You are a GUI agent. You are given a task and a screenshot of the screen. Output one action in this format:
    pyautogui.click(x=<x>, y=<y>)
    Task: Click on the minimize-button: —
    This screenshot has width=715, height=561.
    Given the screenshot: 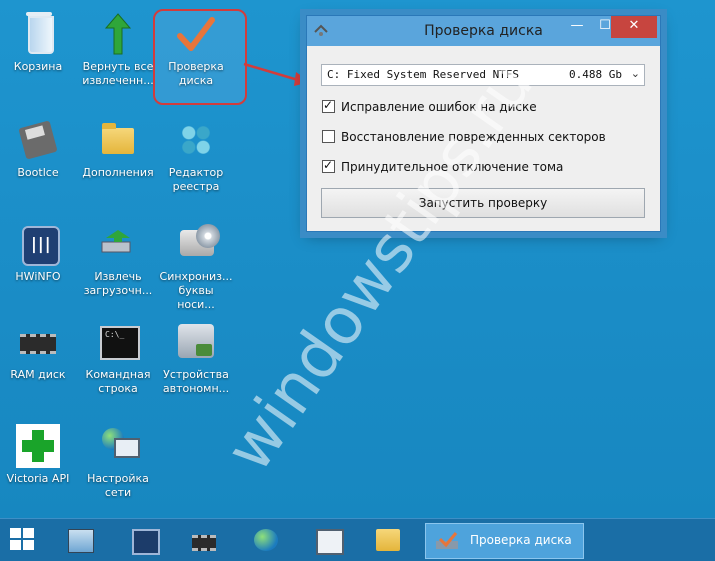 What is the action you would take?
    pyautogui.click(x=577, y=27)
    